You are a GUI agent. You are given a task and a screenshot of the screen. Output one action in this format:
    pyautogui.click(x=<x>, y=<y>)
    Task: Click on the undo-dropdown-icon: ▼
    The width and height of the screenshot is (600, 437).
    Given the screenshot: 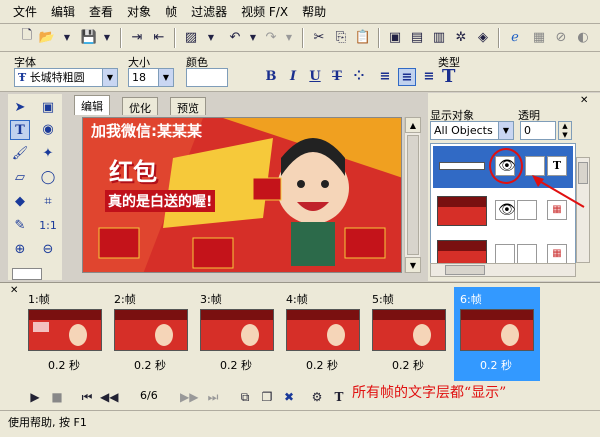 What is the action you would take?
    pyautogui.click(x=253, y=37)
    